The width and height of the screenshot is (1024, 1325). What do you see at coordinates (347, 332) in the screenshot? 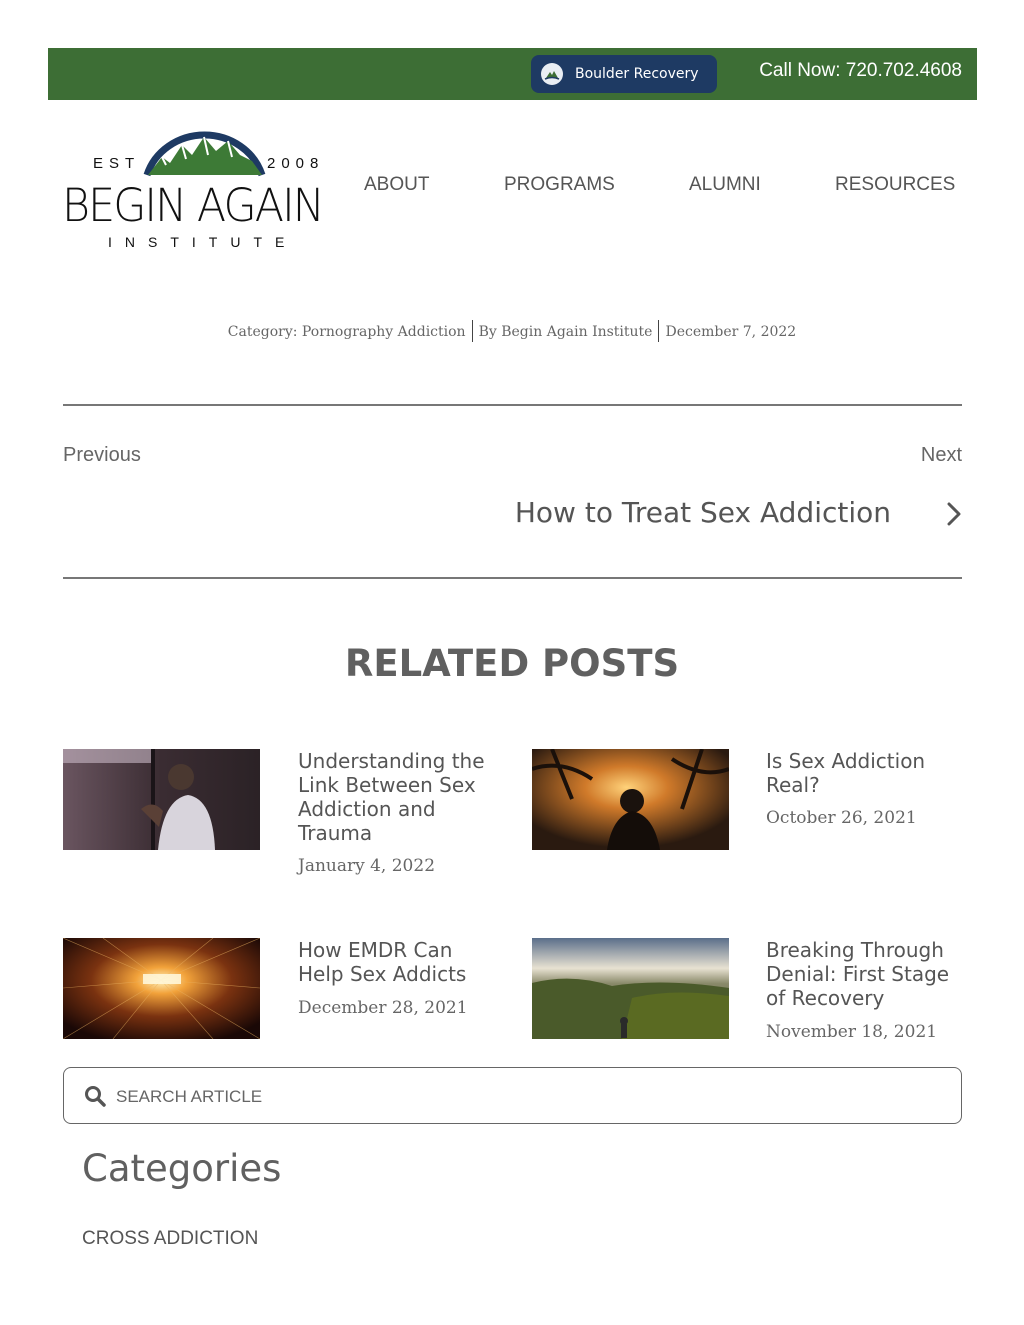
I see `post-category: Category: Pornography Addiction` at bounding box center [347, 332].